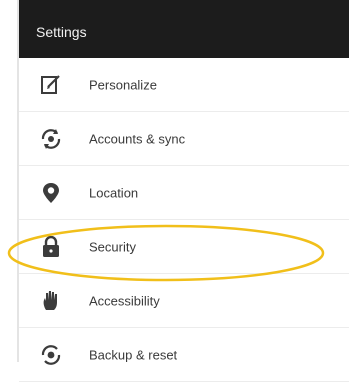  What do you see at coordinates (124, 300) in the screenshot?
I see `menu-item-label: Accessibility` at bounding box center [124, 300].